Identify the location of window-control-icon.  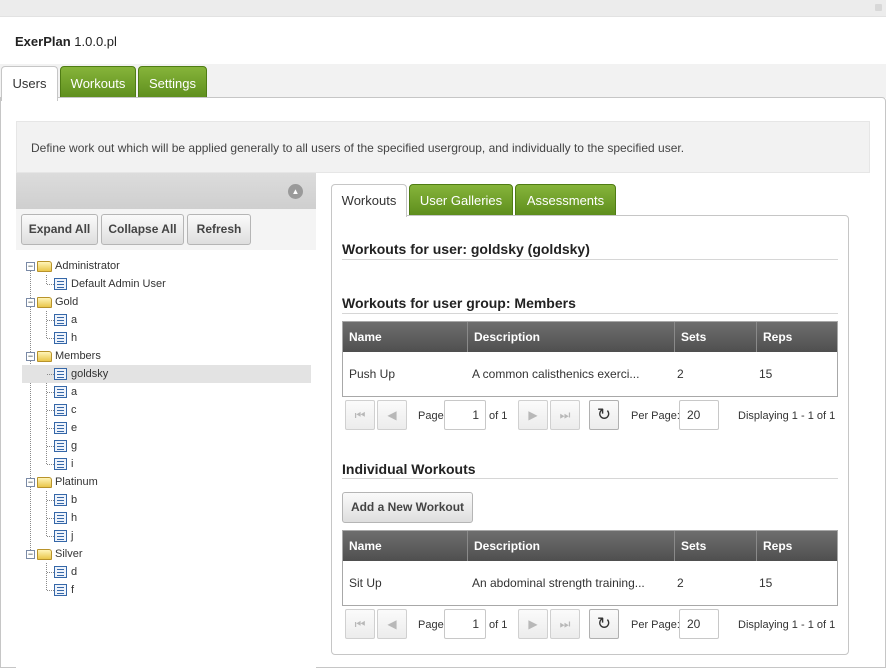
(878, 7).